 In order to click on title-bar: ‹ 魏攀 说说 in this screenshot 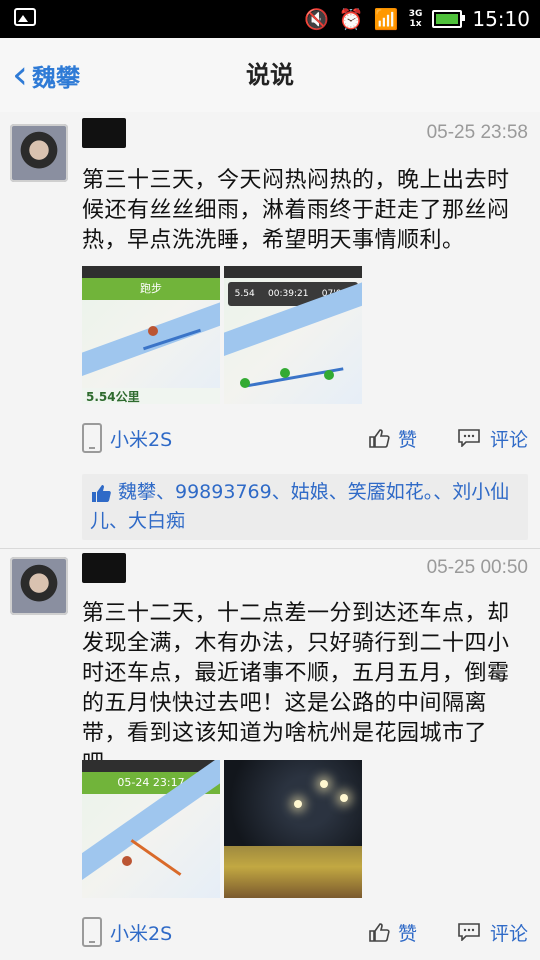, I will do `click(270, 75)`.